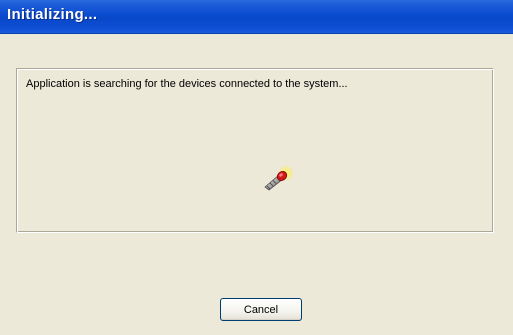  I want to click on cancel-button: Cancel, so click(261, 309).